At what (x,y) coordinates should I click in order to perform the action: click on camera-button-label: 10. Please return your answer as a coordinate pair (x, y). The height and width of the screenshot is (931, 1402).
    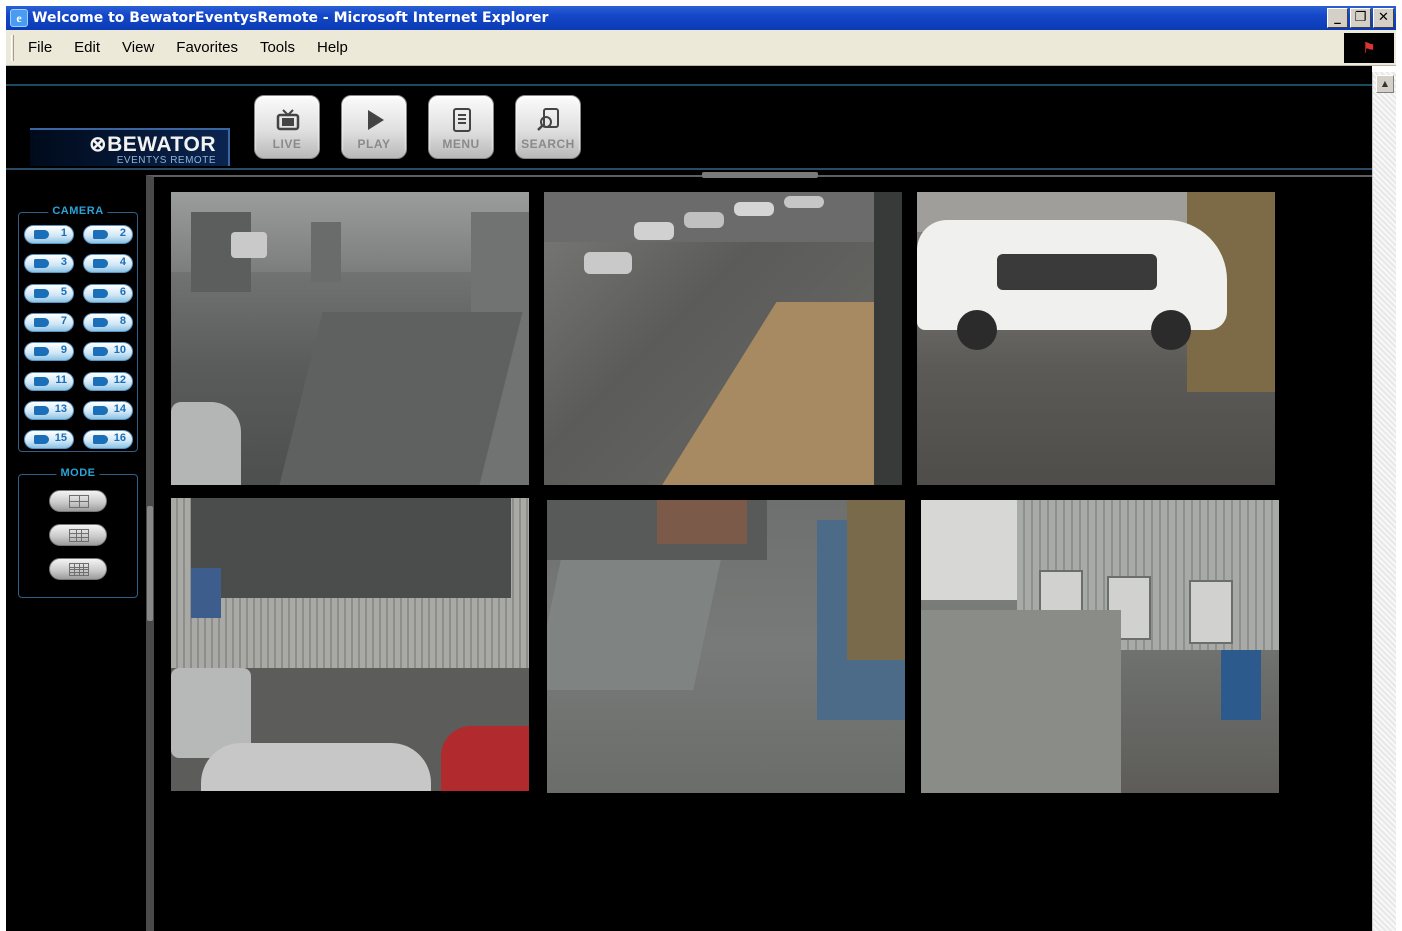
    Looking at the image, I should click on (119, 350).